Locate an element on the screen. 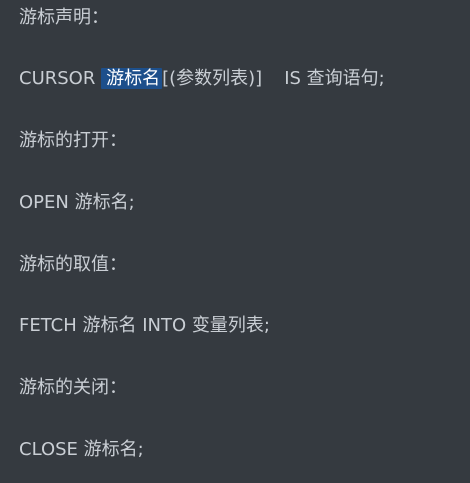 This screenshot has width=470, height=483. open-statement: OPEN 游标名; is located at coordinates (77, 202).